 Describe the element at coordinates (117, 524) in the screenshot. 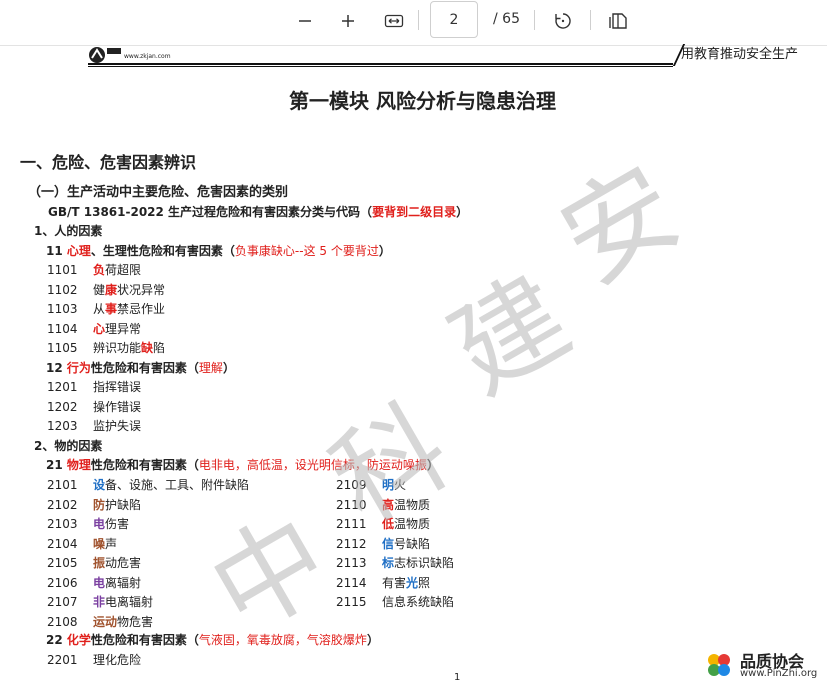

I see `item-text: 伤害` at that location.